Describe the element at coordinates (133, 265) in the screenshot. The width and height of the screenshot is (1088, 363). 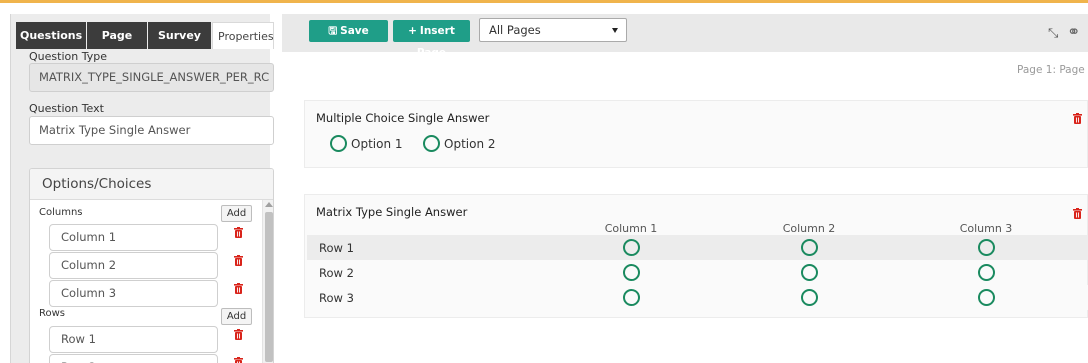
I see `column-input: Column 2` at that location.